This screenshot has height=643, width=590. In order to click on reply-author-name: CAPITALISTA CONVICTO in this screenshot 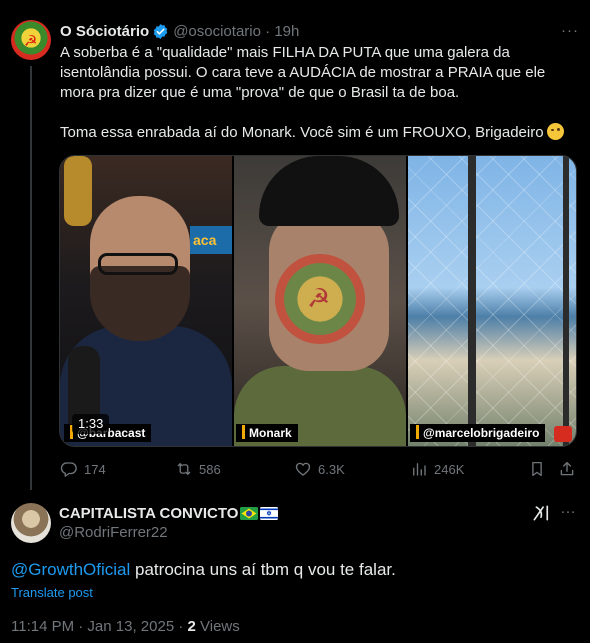, I will do `click(148, 513)`.